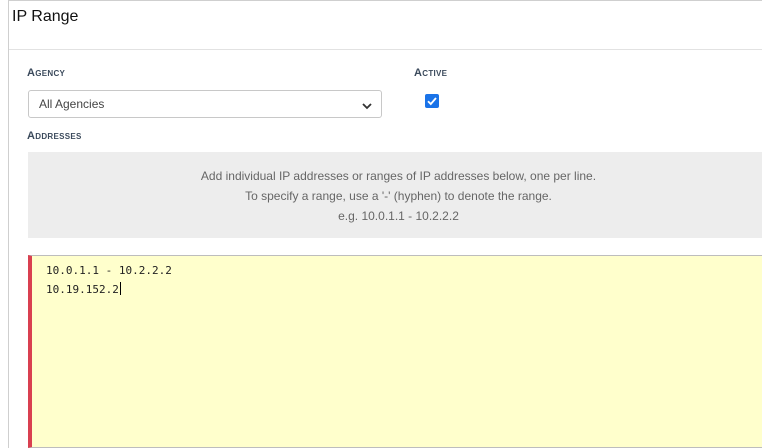  I want to click on agency-select: All Agencies, so click(205, 104).